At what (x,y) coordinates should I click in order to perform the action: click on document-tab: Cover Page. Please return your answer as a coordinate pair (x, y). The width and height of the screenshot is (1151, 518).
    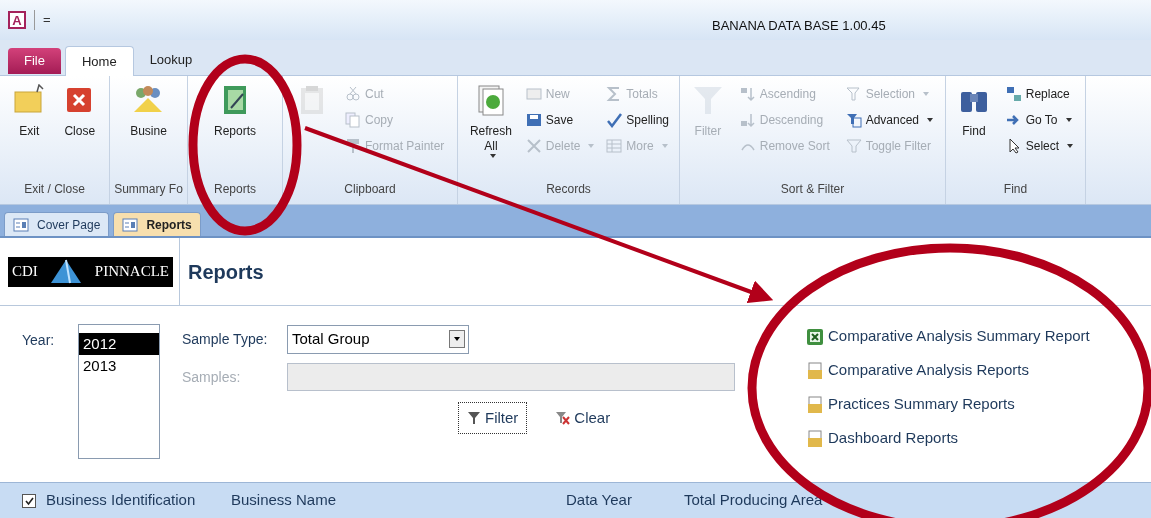
    Looking at the image, I should click on (57, 224).